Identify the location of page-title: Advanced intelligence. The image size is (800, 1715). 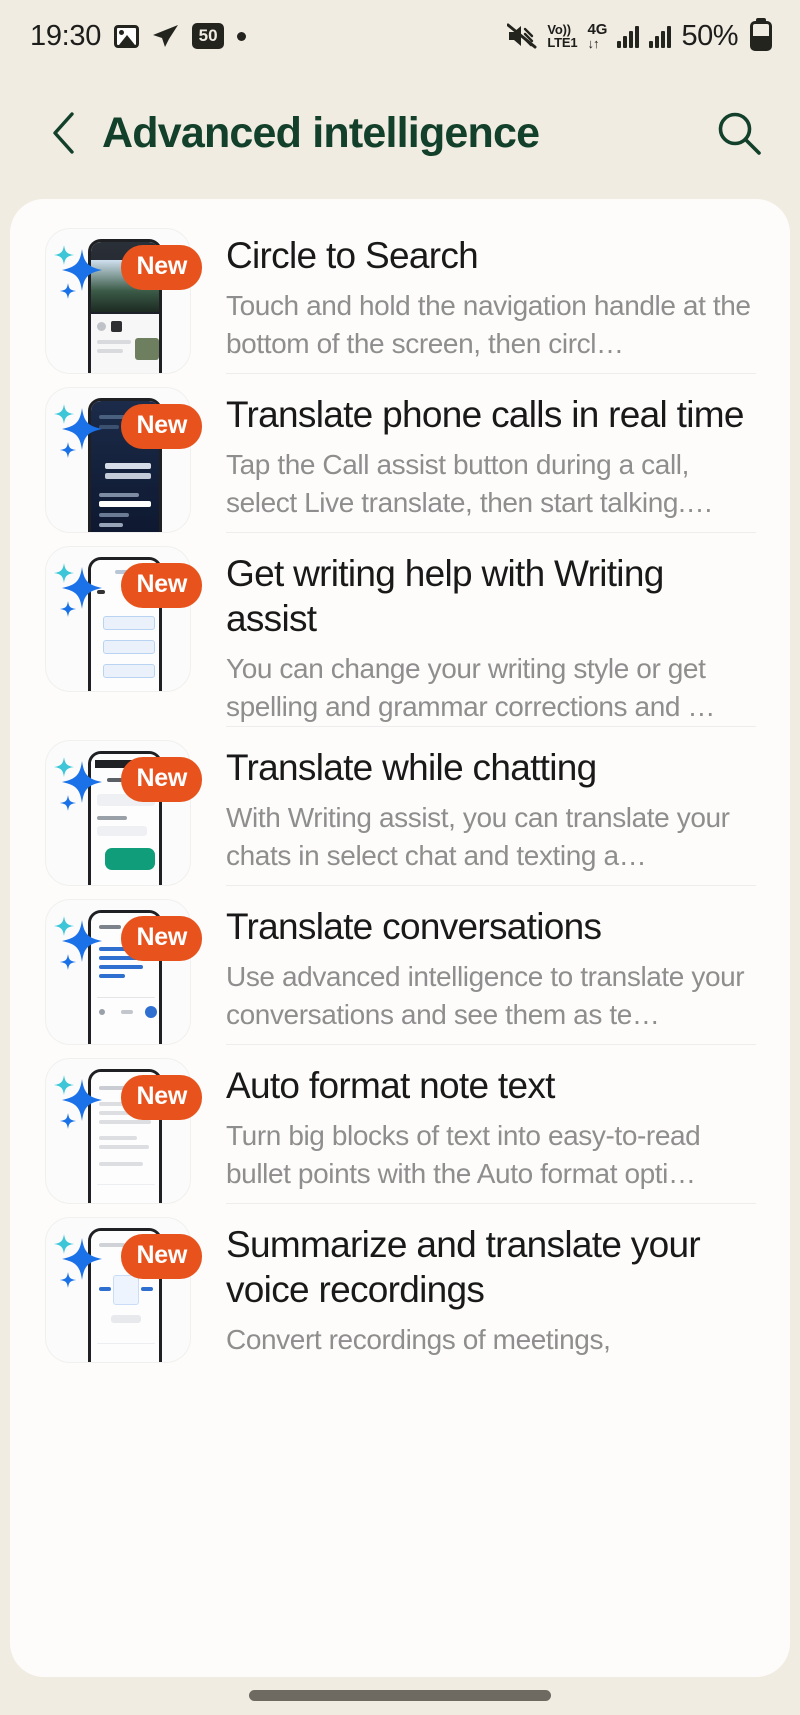
(321, 132).